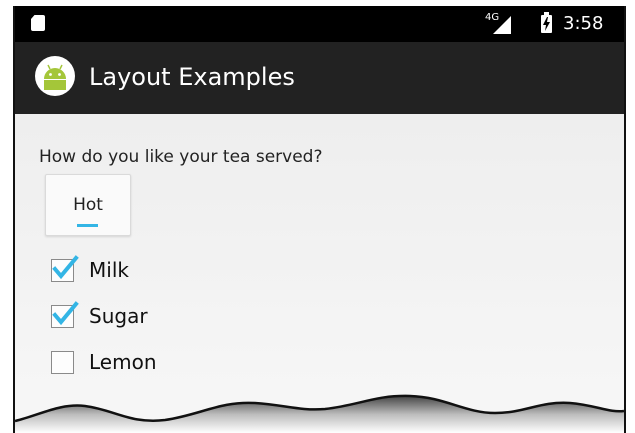 This screenshot has width=635, height=433. I want to click on milk-checkbox-row: Milk, so click(151, 270).